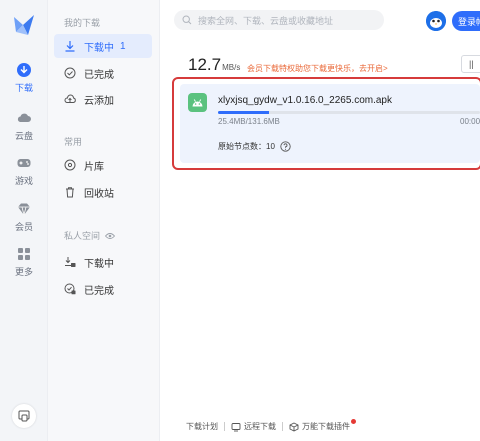 The height and width of the screenshot is (441, 480). What do you see at coordinates (82, 236) in the screenshot?
I see `section-title-private-label: 私人空间` at bounding box center [82, 236].